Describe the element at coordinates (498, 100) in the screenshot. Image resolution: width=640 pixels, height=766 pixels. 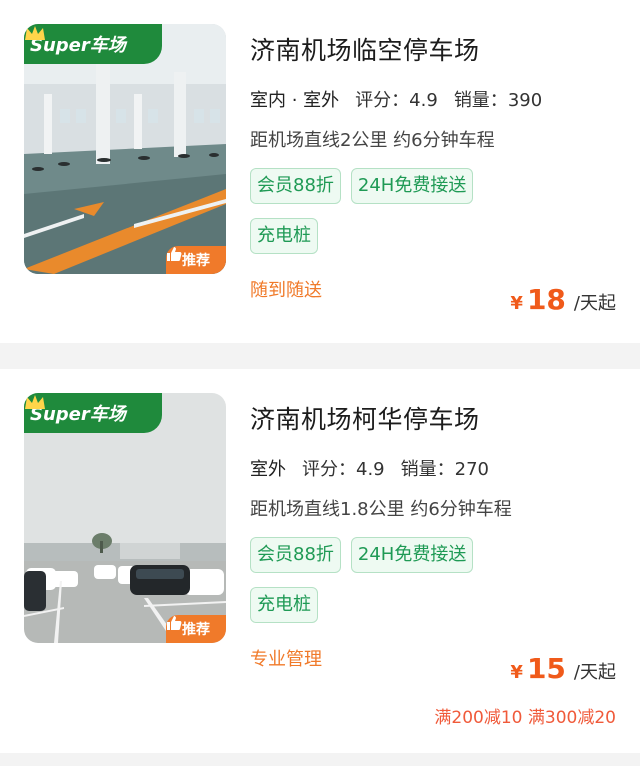
I see `sales: 销量：390` at that location.